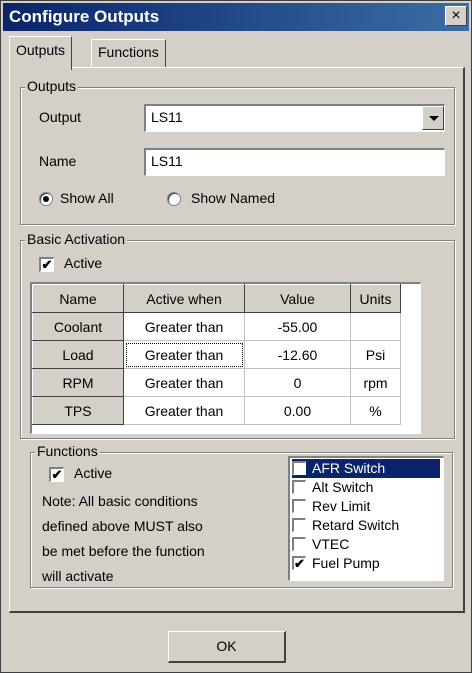 The height and width of the screenshot is (673, 472). Describe the element at coordinates (433, 118) in the screenshot. I see `chevron-down-icon` at that location.